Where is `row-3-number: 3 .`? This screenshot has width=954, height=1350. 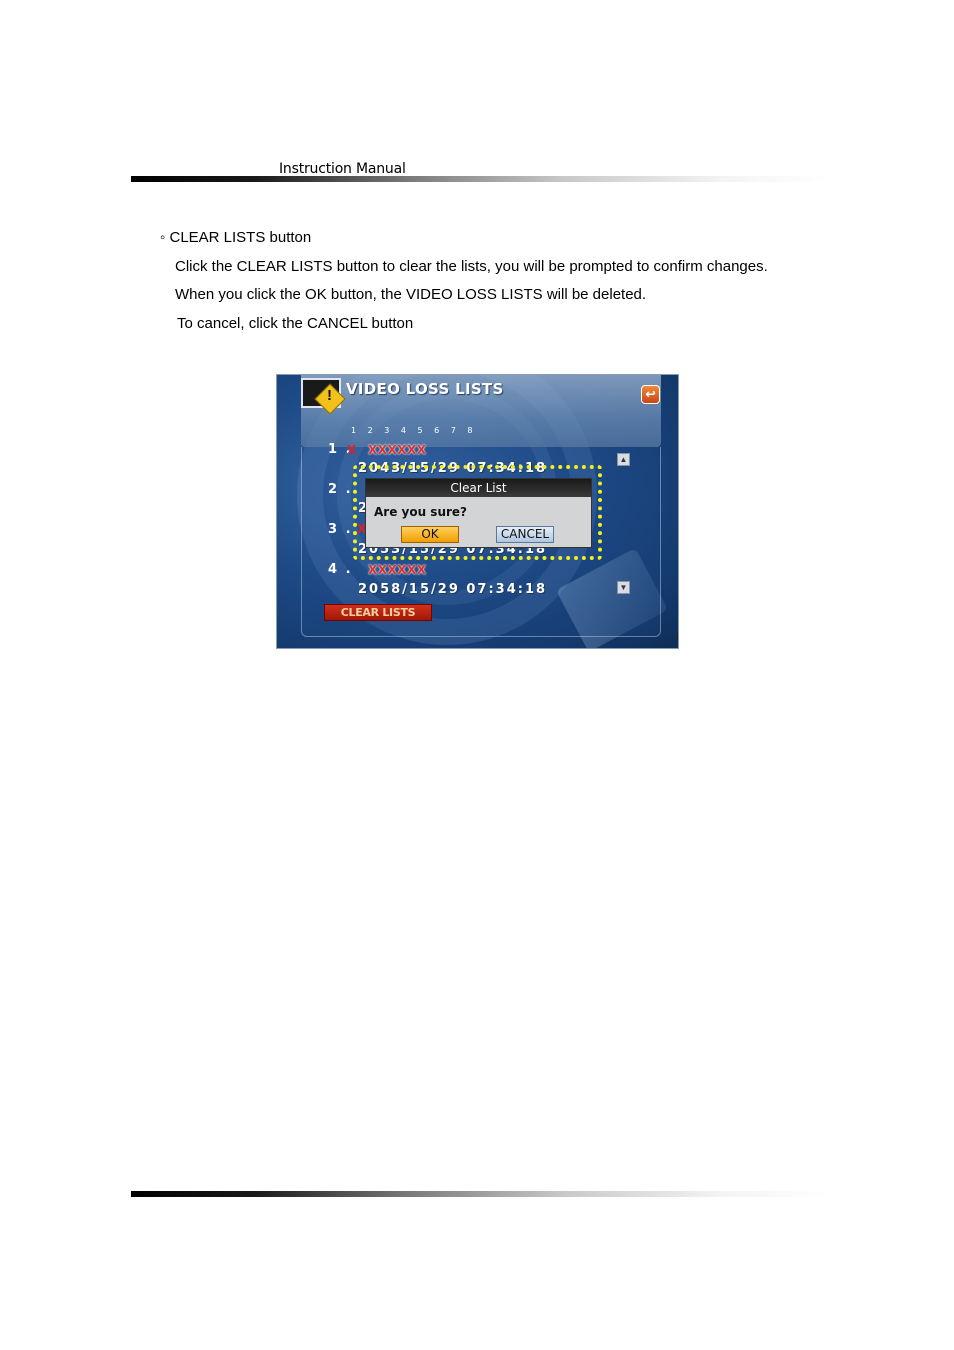 row-3-number: 3 . is located at coordinates (340, 529).